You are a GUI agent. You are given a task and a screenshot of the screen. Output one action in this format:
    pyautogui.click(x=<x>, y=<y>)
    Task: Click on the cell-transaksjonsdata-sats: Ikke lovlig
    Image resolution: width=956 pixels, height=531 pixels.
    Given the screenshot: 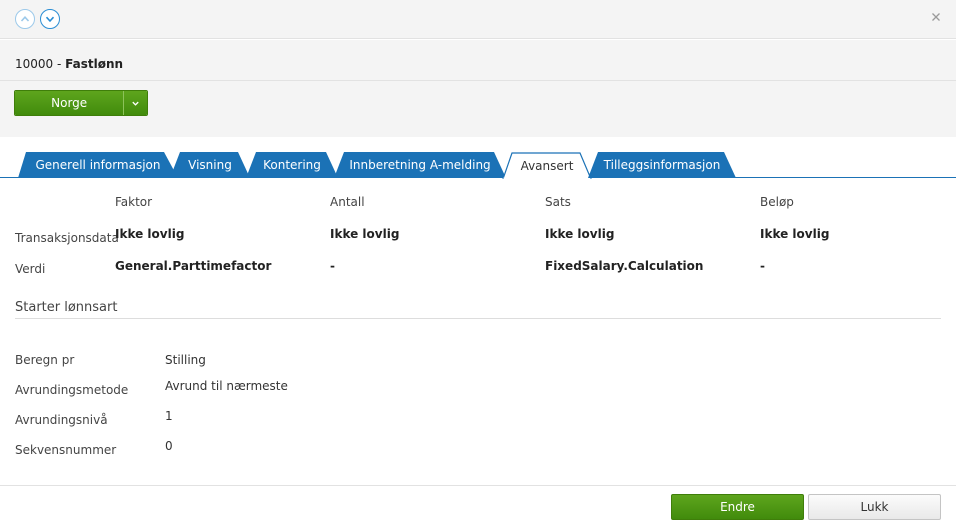 What is the action you would take?
    pyautogui.click(x=580, y=234)
    